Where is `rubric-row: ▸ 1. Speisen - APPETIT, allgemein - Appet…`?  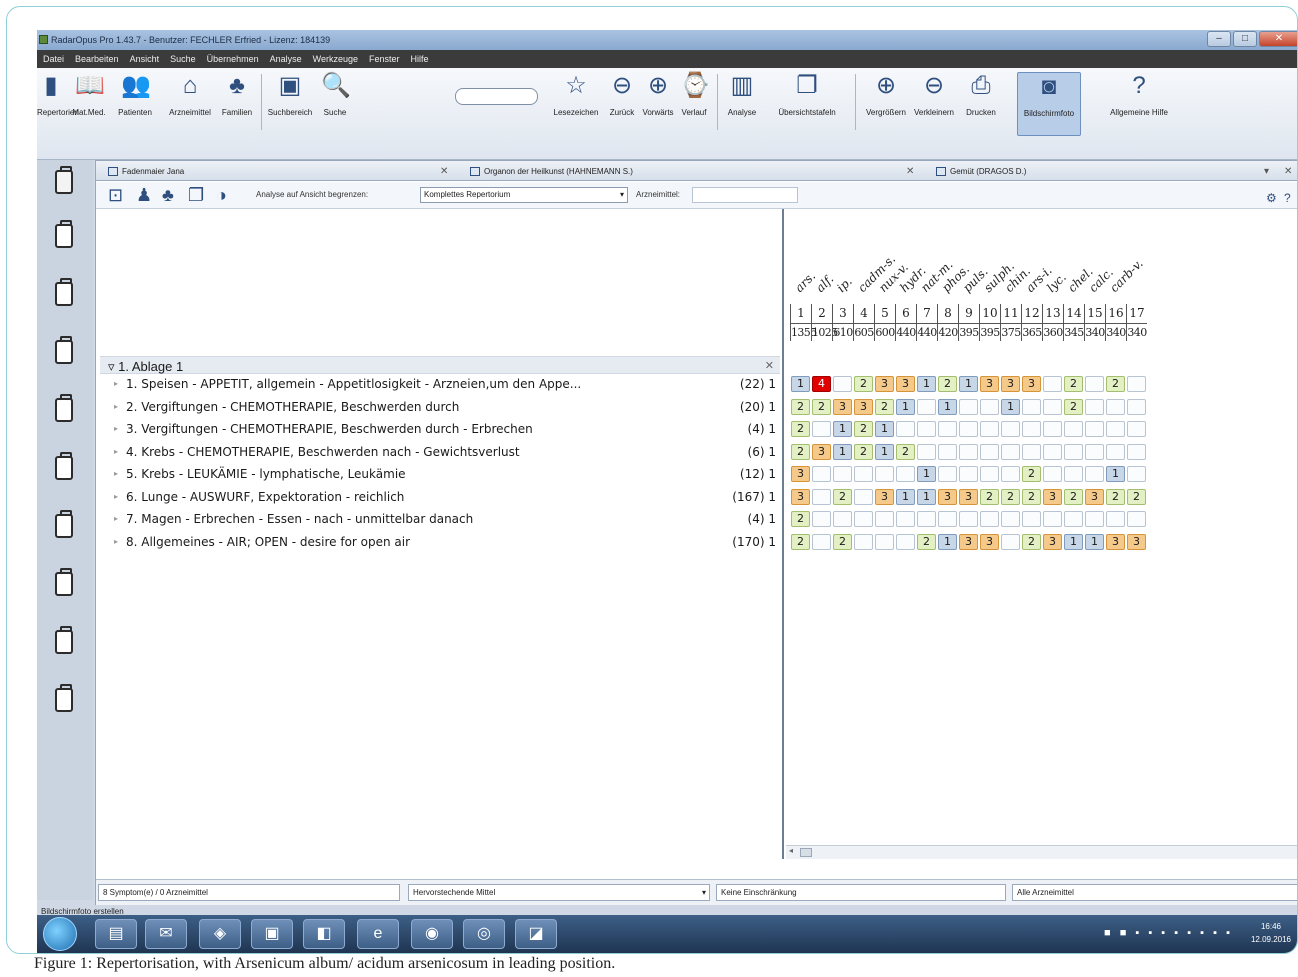
rubric-row: ▸ 1. Speisen - APPETIT, allgemein - Appet… is located at coordinates (447, 386).